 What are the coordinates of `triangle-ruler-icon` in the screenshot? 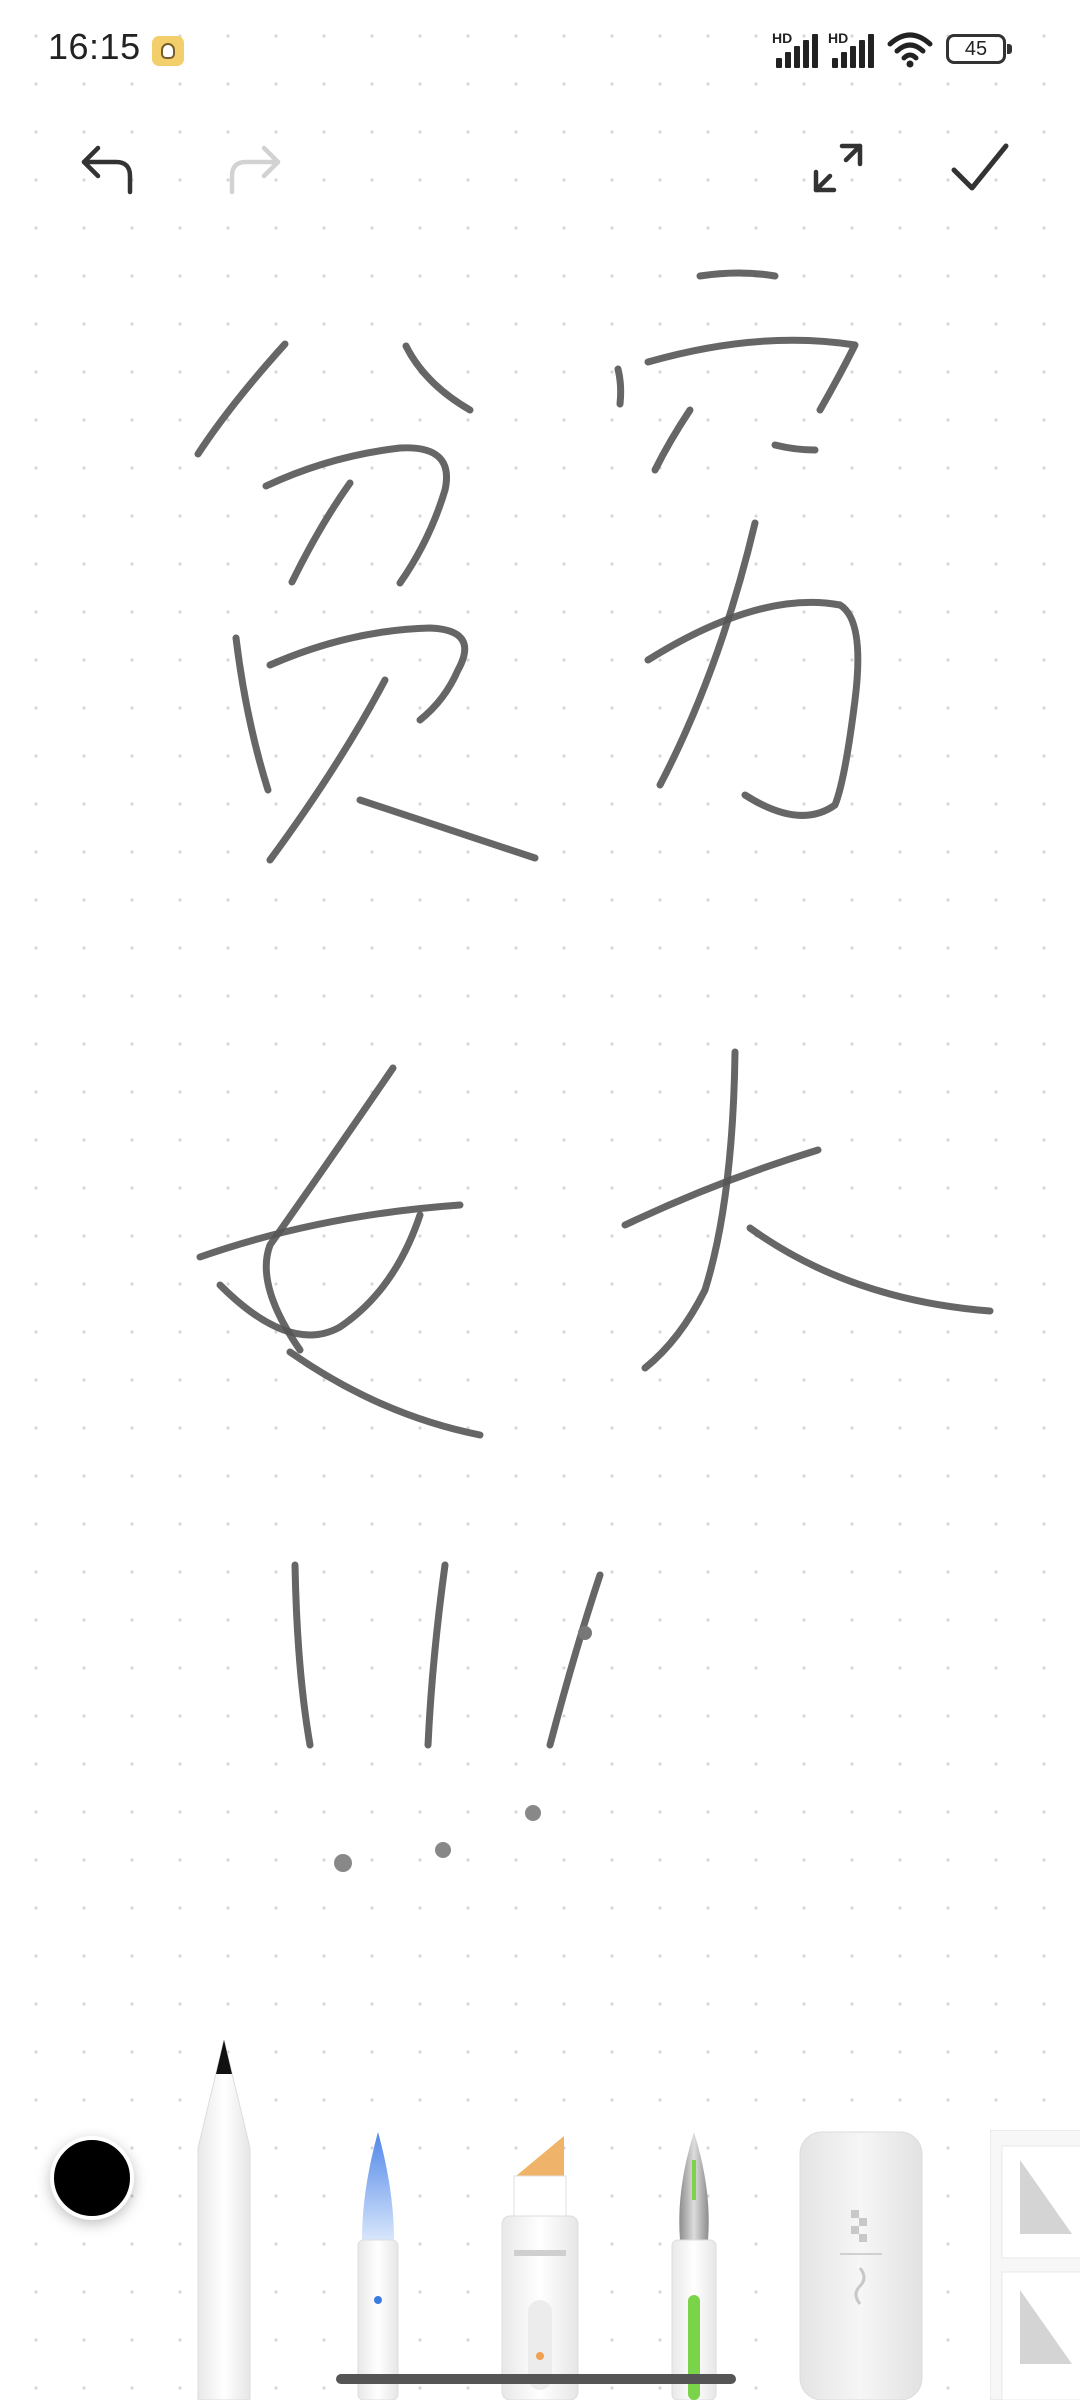 It's located at (1034, 2264).